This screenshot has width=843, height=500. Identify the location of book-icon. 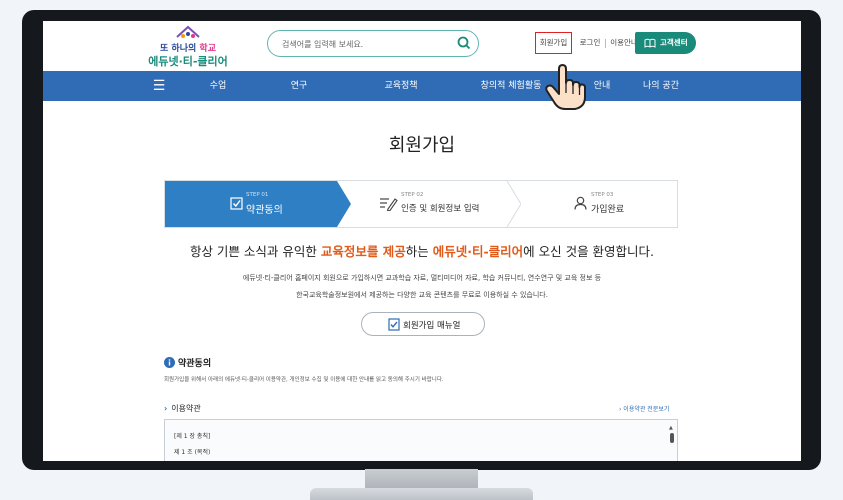
(650, 43).